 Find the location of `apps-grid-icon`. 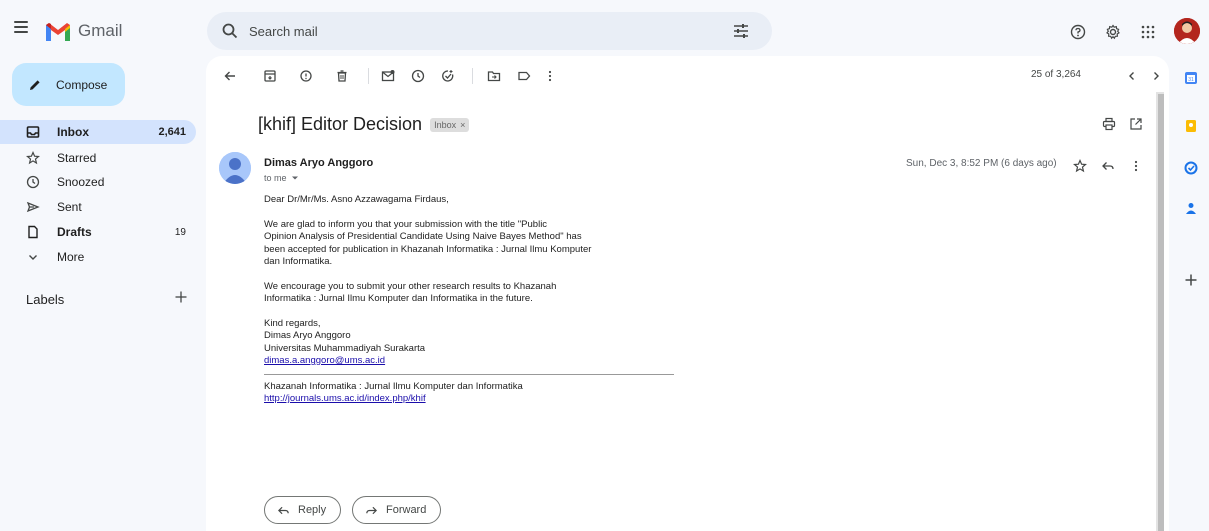

apps-grid-icon is located at coordinates (1148, 32).